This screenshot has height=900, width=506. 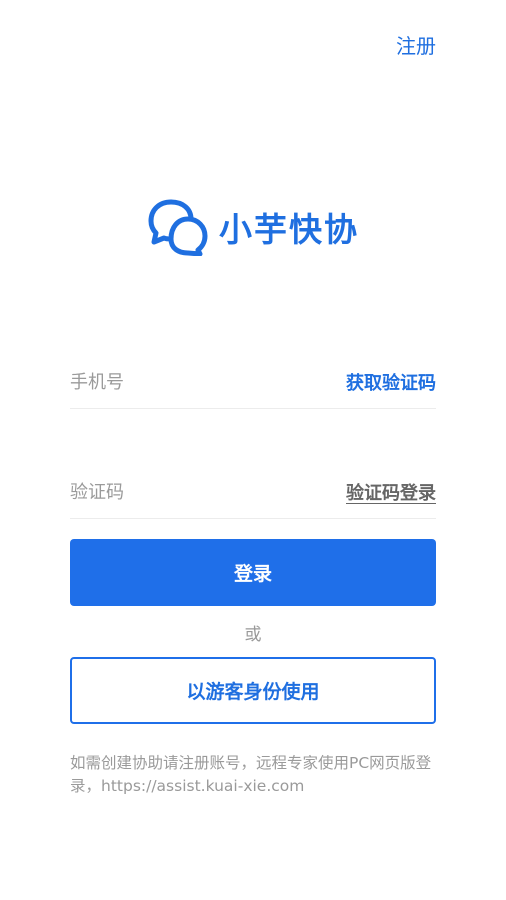 What do you see at coordinates (253, 572) in the screenshot?
I see `login-button: 登录` at bounding box center [253, 572].